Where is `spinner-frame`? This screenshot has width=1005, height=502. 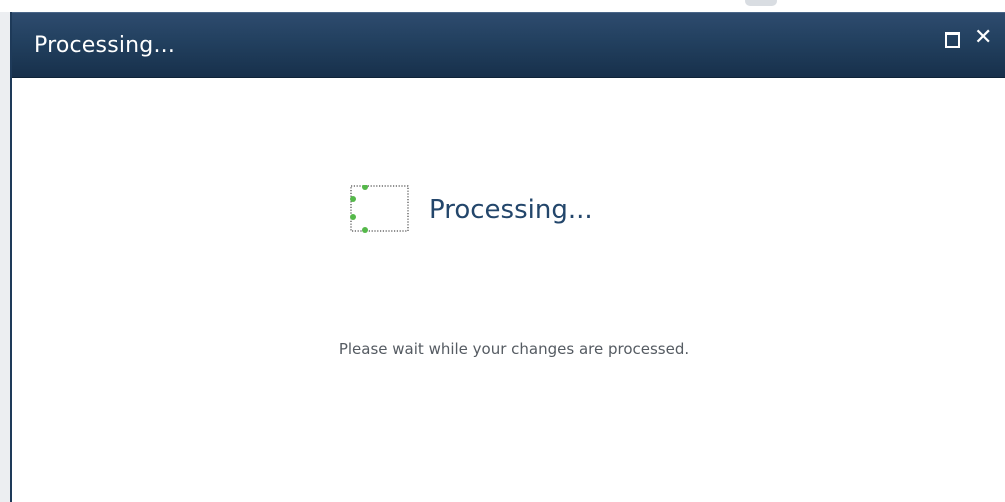
spinner-frame is located at coordinates (379, 208).